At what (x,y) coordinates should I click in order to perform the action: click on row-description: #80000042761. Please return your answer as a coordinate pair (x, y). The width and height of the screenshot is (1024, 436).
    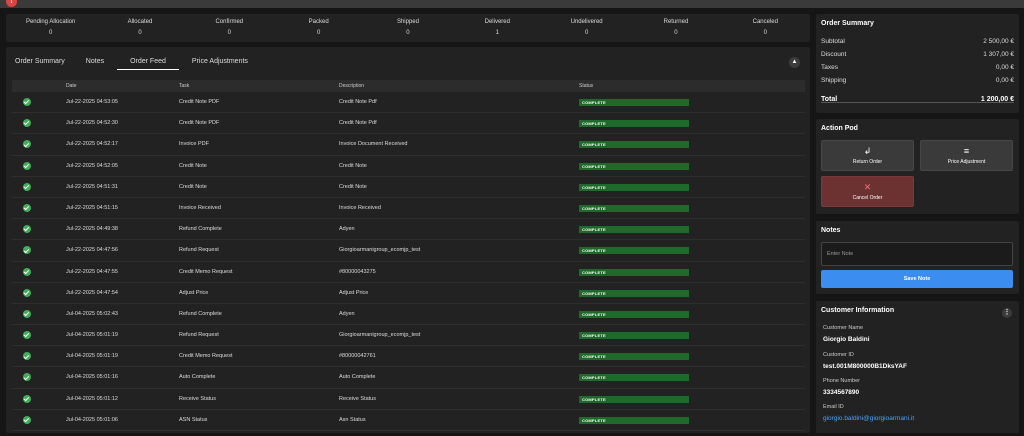
    Looking at the image, I should click on (357, 356).